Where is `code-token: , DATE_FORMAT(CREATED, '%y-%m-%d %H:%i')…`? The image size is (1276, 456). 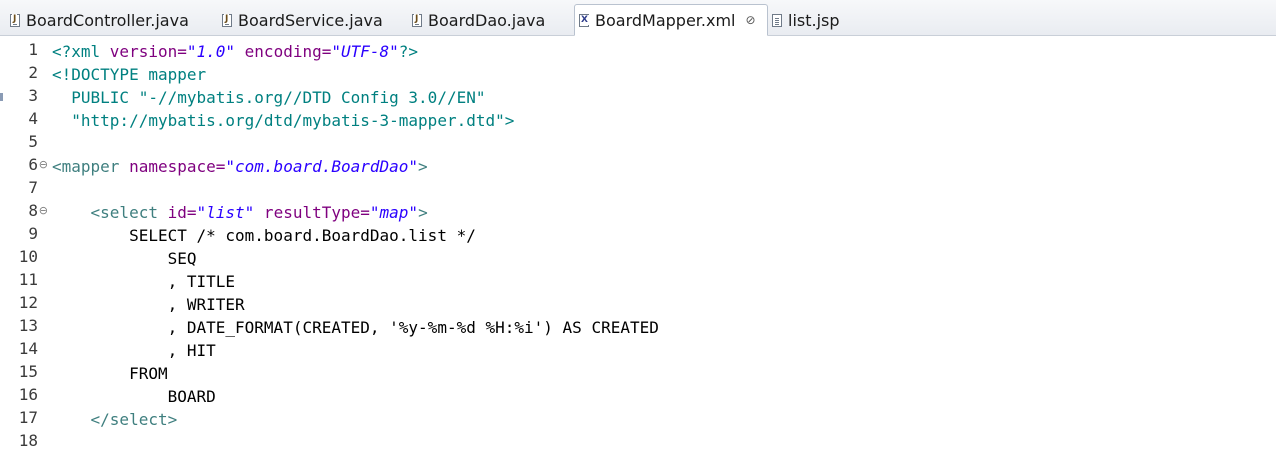 code-token: , DATE_FORMAT(CREATED, '%y-%m-%d %H:%i')… is located at coordinates (355, 327).